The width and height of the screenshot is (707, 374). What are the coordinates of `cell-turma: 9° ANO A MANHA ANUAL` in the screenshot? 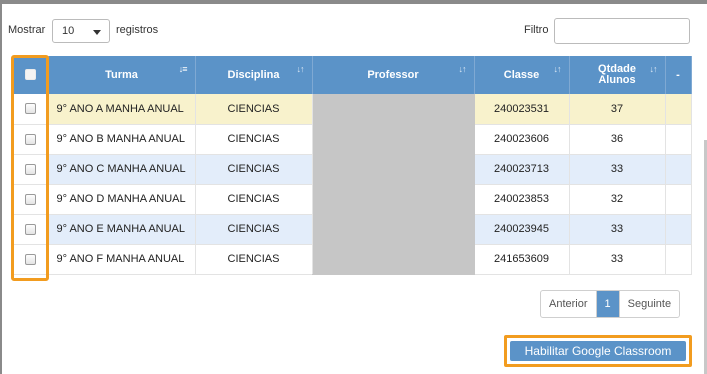 It's located at (122, 109).